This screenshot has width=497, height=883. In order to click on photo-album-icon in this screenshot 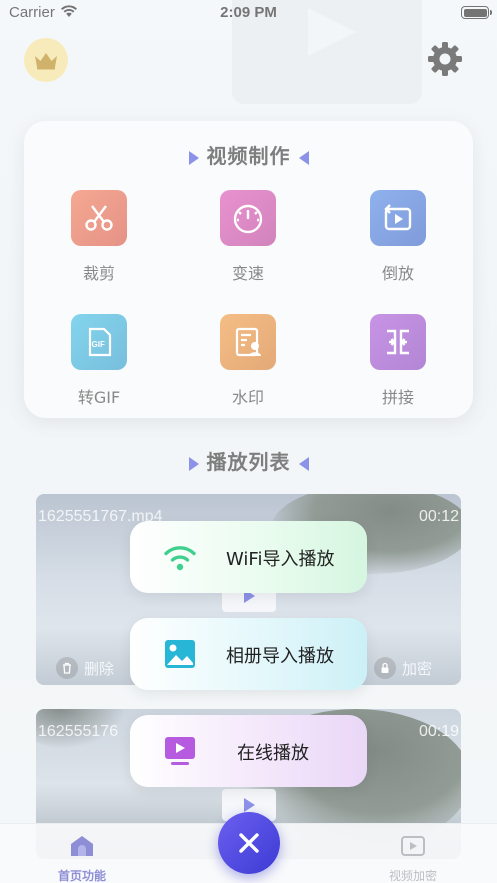, I will do `click(180, 654)`.